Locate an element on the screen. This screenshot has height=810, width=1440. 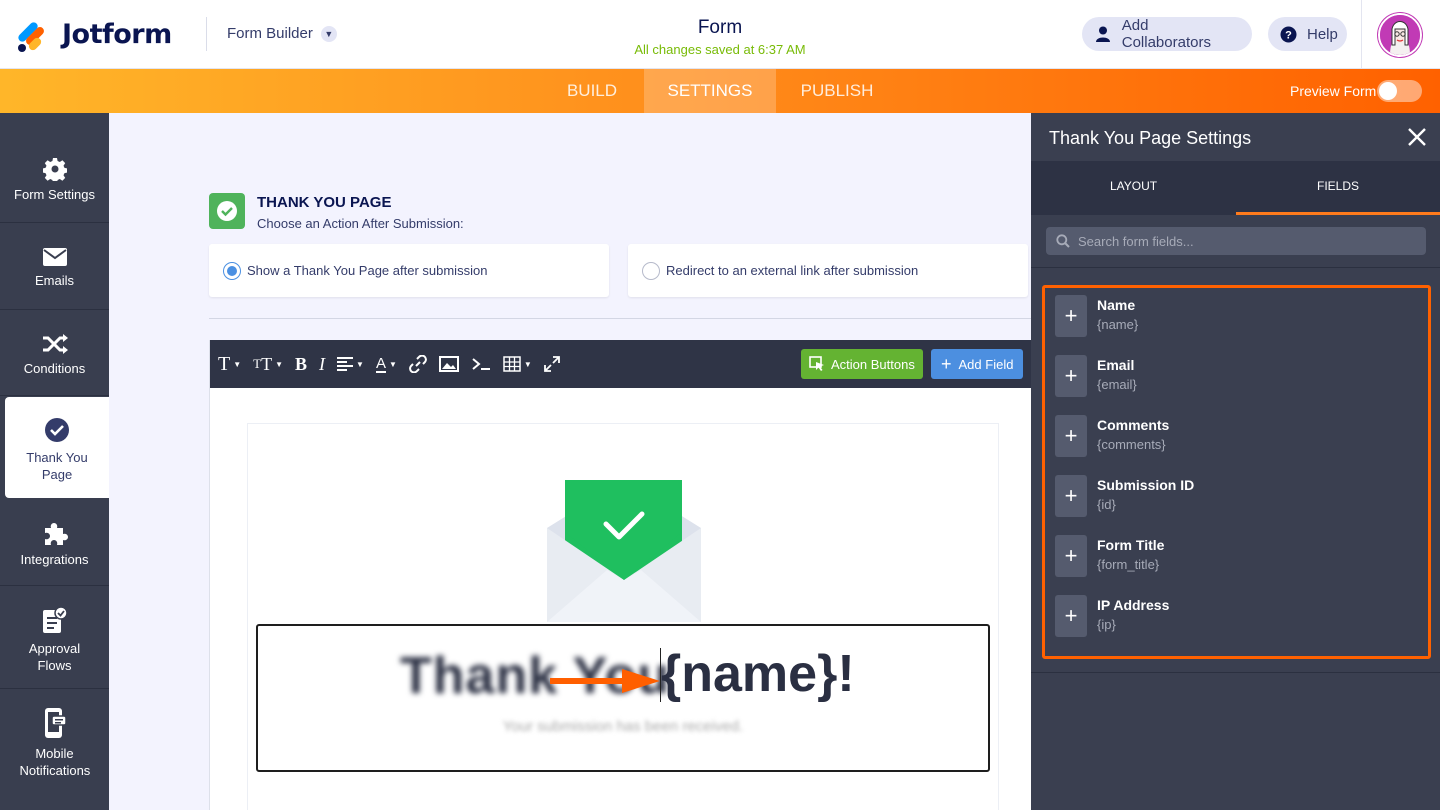
shuffle-icon is located at coordinates (54, 344).